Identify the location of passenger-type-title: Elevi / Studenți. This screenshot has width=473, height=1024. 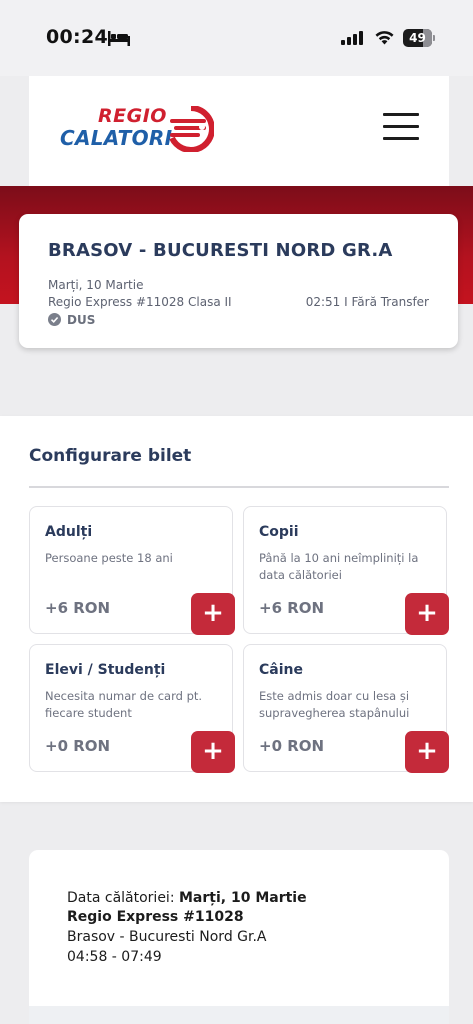
(105, 670).